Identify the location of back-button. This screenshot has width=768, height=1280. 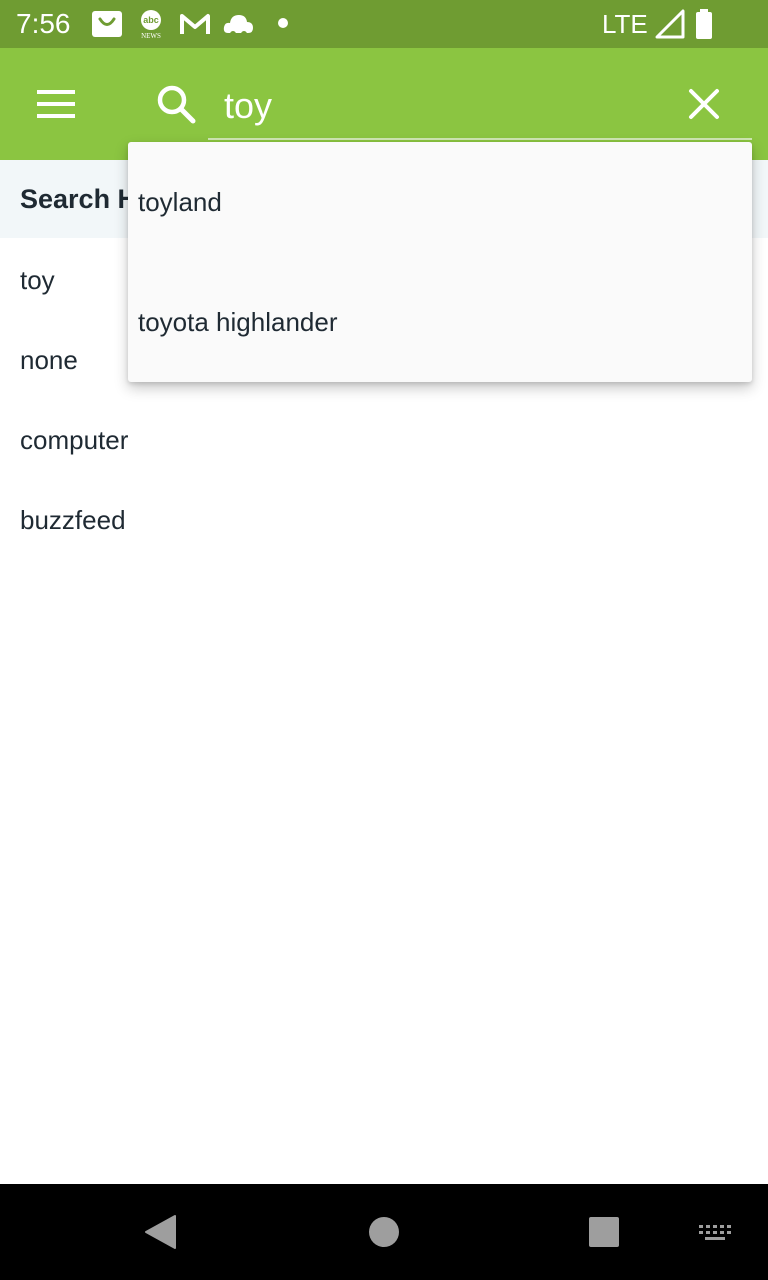
(161, 1232).